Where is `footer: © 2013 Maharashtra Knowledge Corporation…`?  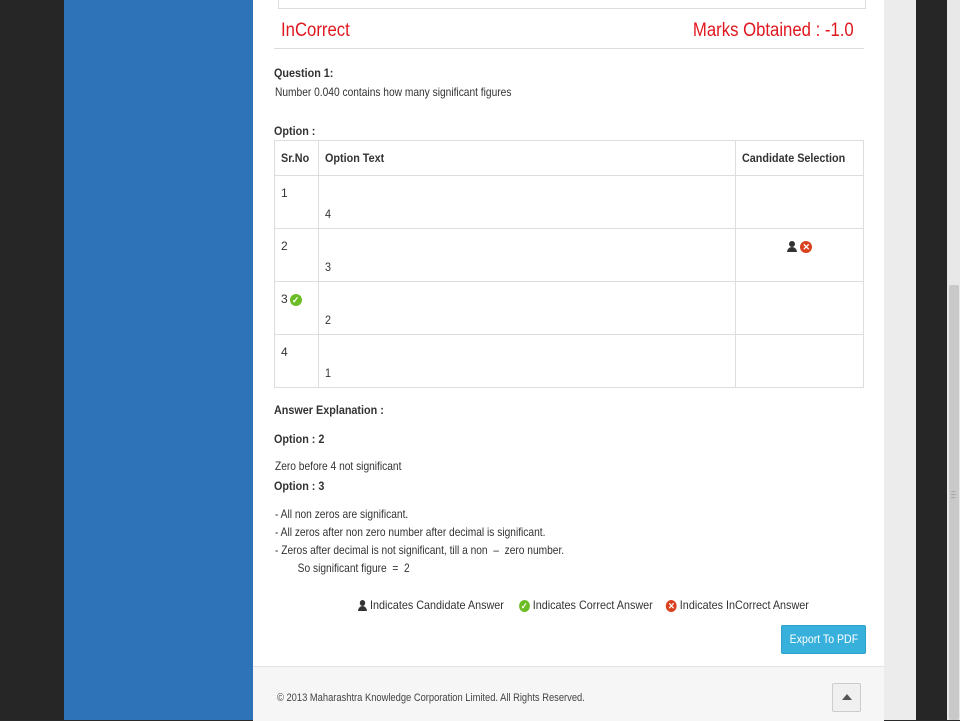 footer: © 2013 Maharashtra Knowledge Corporation… is located at coordinates (568, 693).